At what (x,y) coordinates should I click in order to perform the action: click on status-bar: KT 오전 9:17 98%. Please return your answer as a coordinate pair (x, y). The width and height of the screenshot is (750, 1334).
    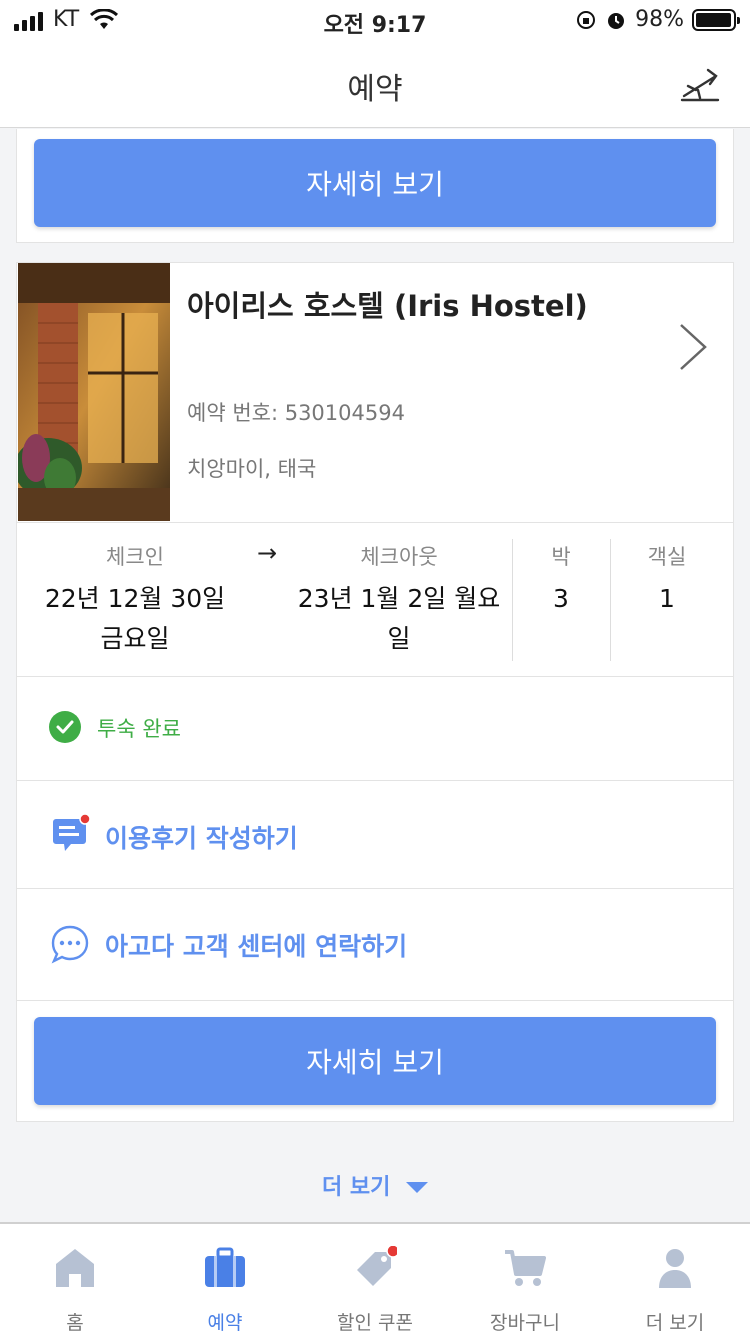
    Looking at the image, I should click on (375, 20).